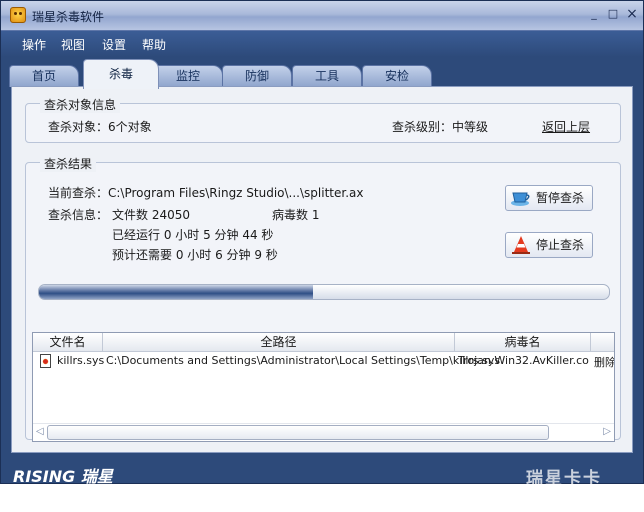 The width and height of the screenshot is (644, 512). Describe the element at coordinates (44, 76) in the screenshot. I see `tab-home: 首页` at that location.